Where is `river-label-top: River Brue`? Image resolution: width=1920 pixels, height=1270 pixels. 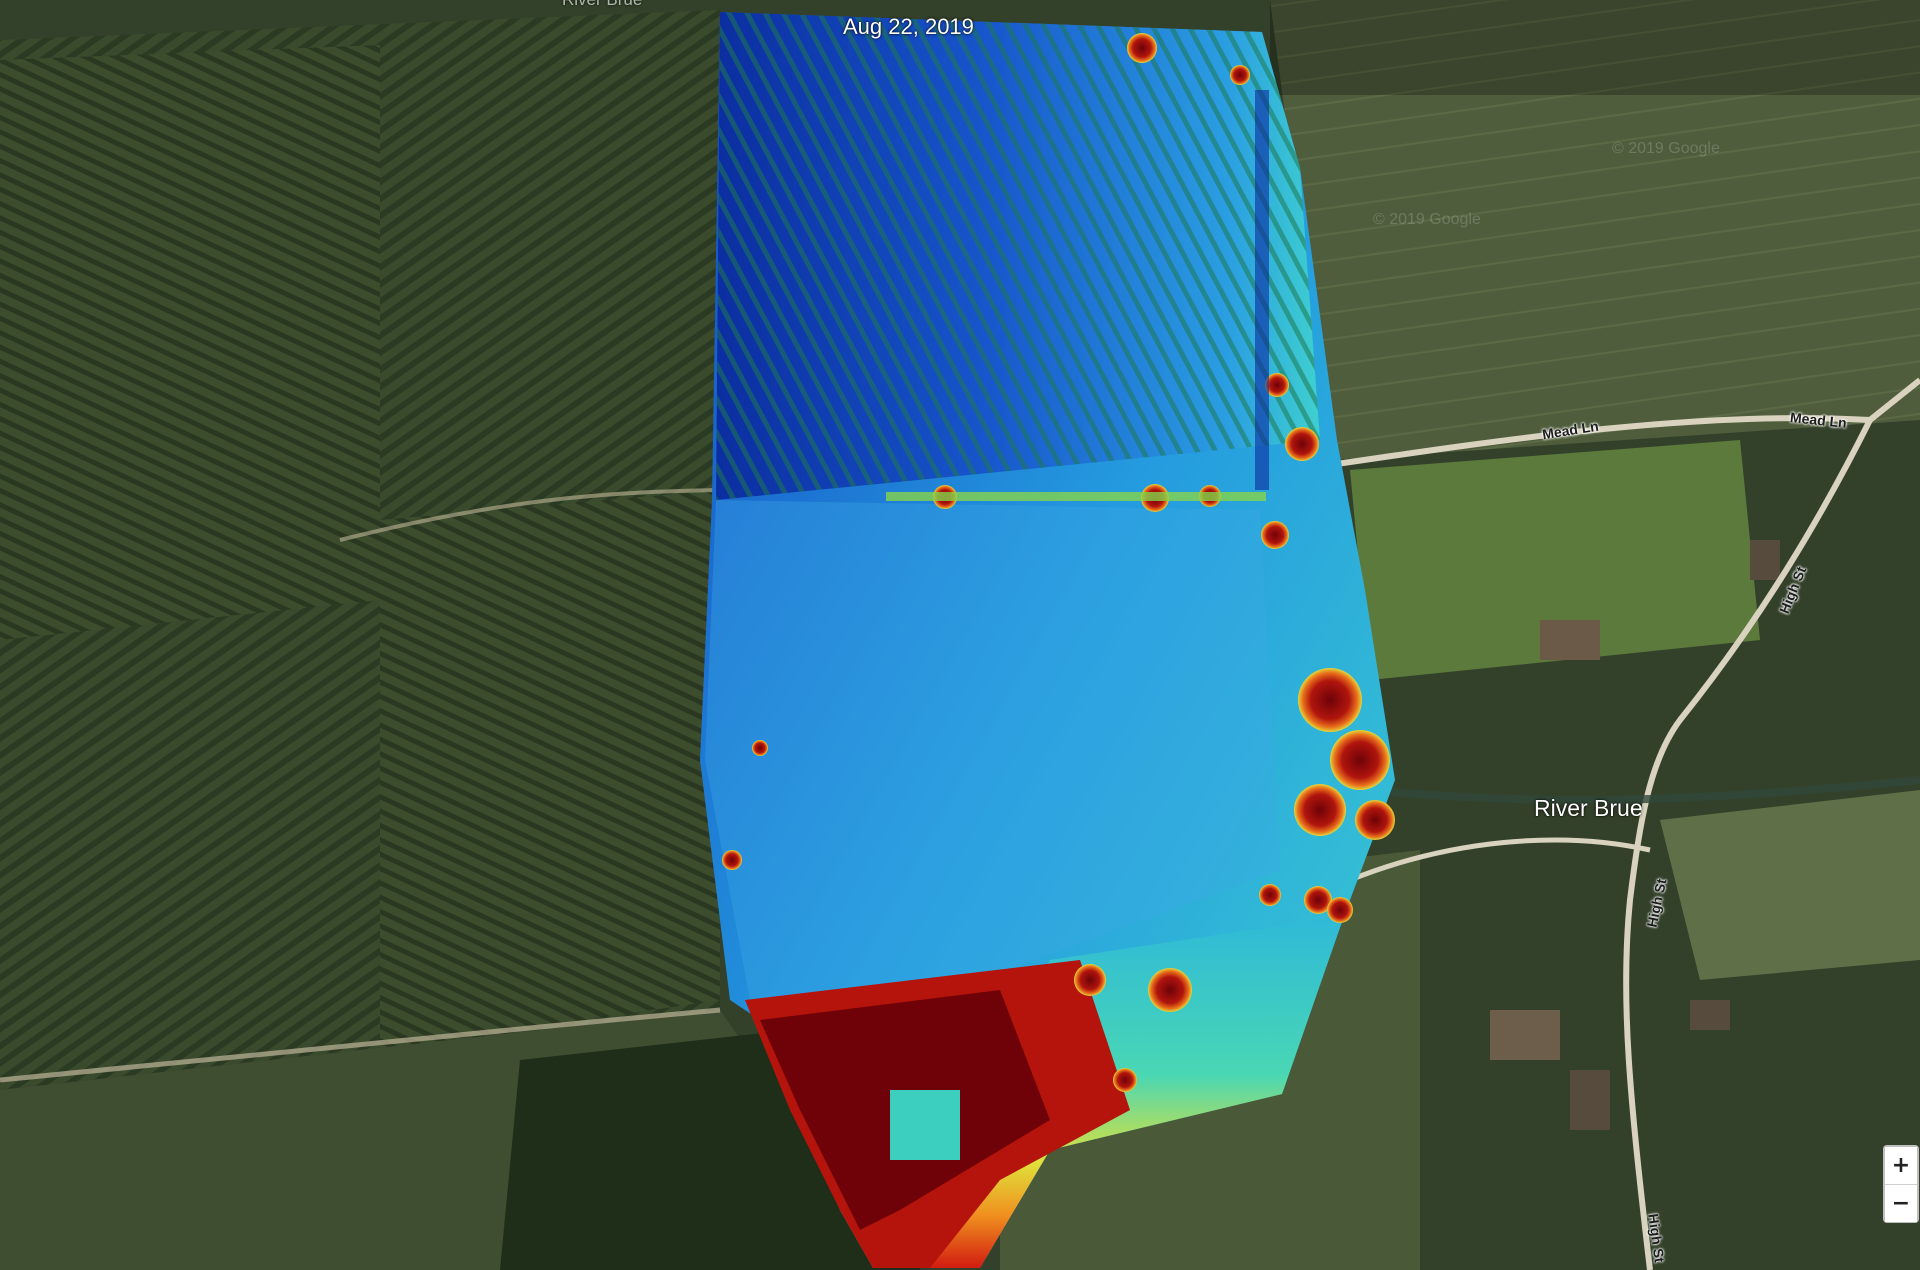 river-label-top: River Brue is located at coordinates (602, 5).